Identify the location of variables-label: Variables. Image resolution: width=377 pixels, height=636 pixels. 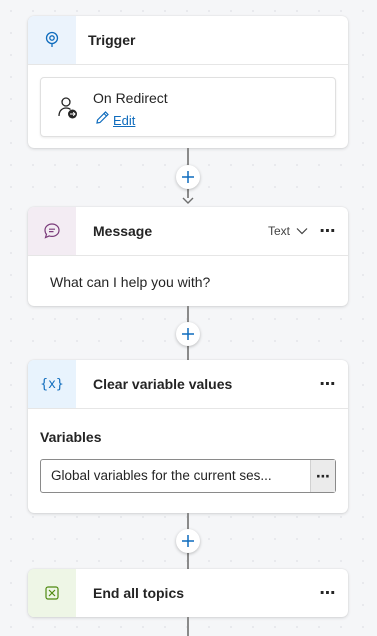
(71, 437).